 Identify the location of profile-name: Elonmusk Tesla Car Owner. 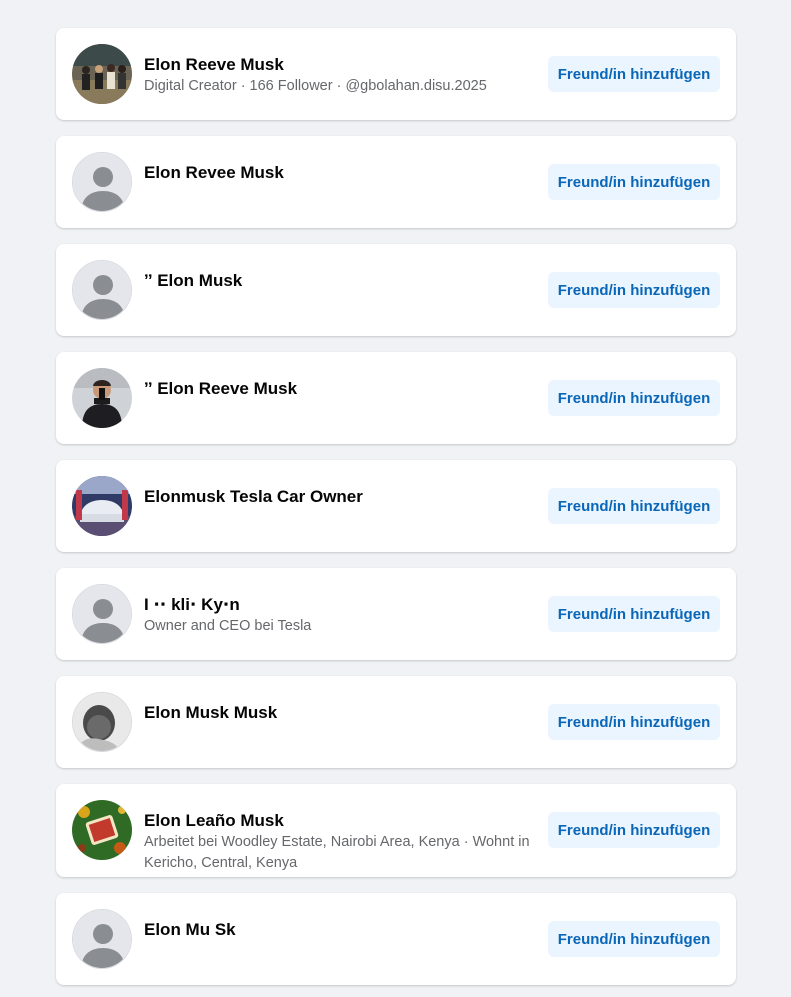
(340, 497).